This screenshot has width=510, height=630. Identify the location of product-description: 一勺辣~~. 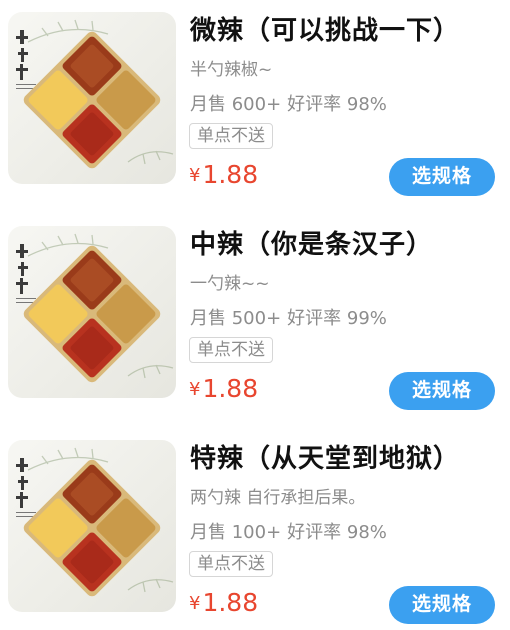
(230, 284).